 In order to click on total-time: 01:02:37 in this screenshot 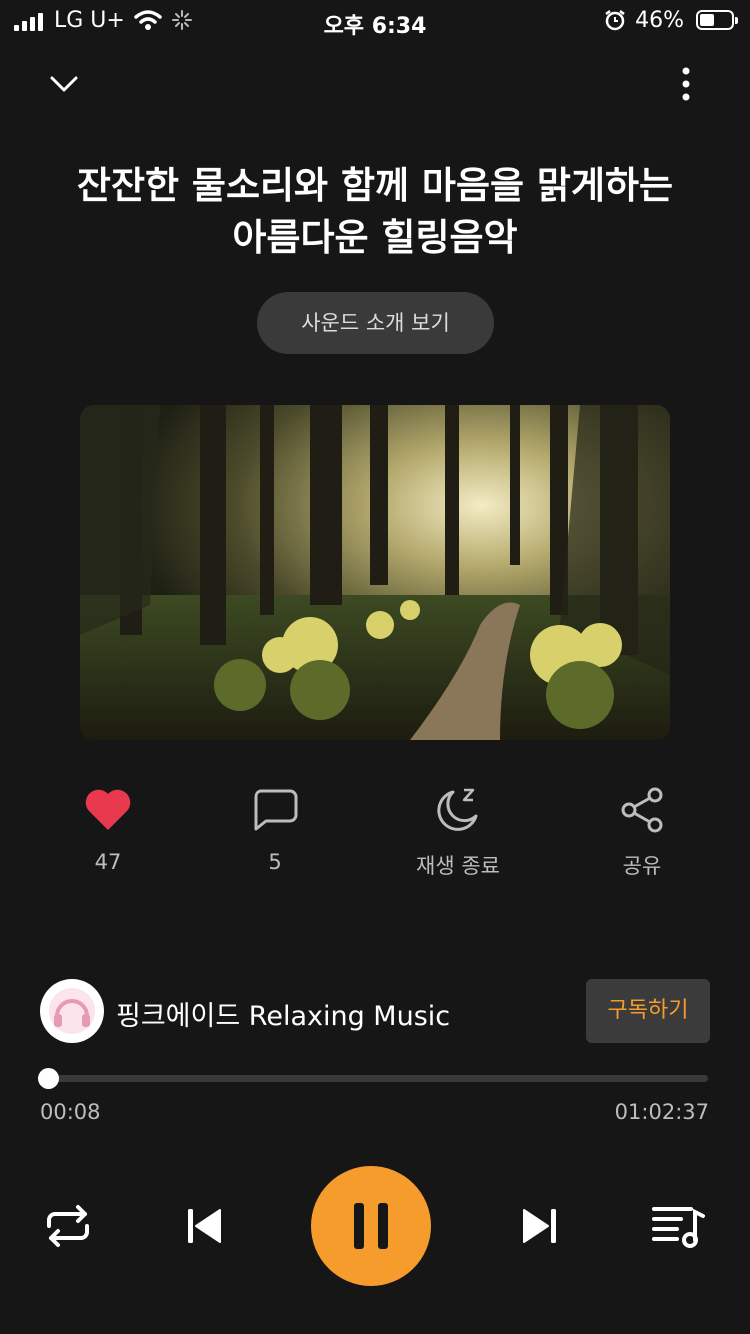, I will do `click(661, 1112)`.